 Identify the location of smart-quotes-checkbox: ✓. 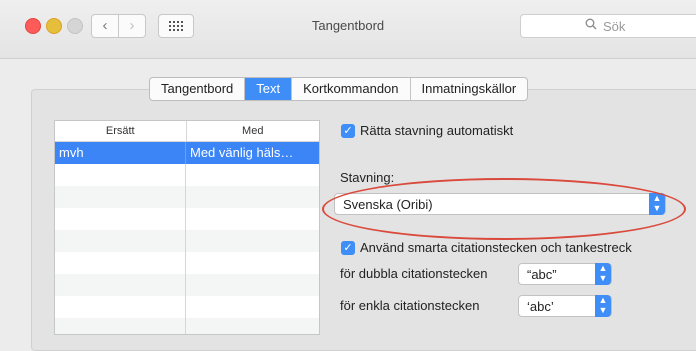
(348, 248).